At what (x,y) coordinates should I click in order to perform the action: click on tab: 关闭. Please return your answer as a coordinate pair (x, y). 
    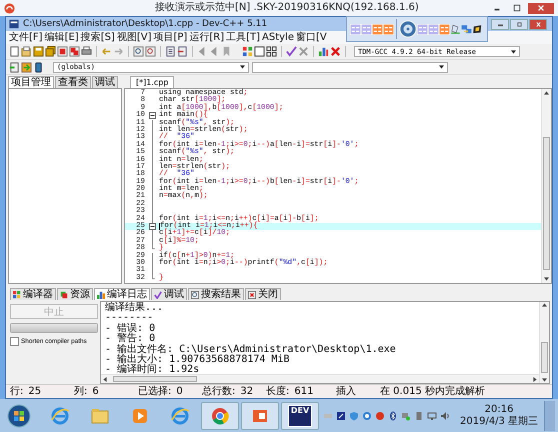
    Looking at the image, I should click on (263, 294).